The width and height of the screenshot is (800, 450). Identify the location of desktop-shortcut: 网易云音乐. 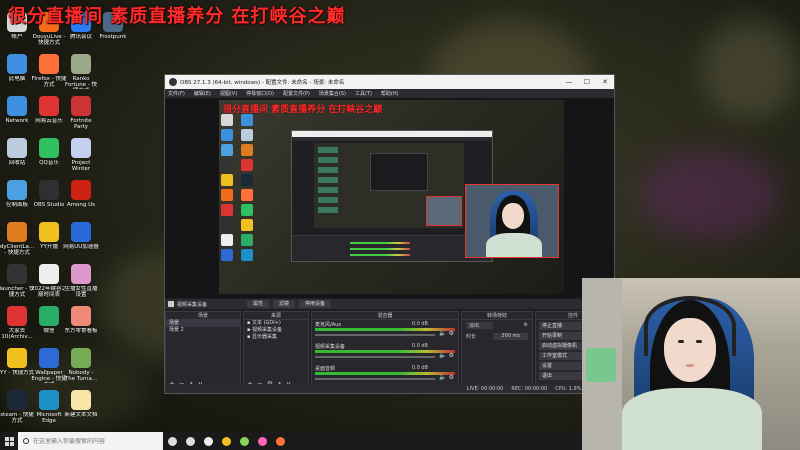
(49, 115).